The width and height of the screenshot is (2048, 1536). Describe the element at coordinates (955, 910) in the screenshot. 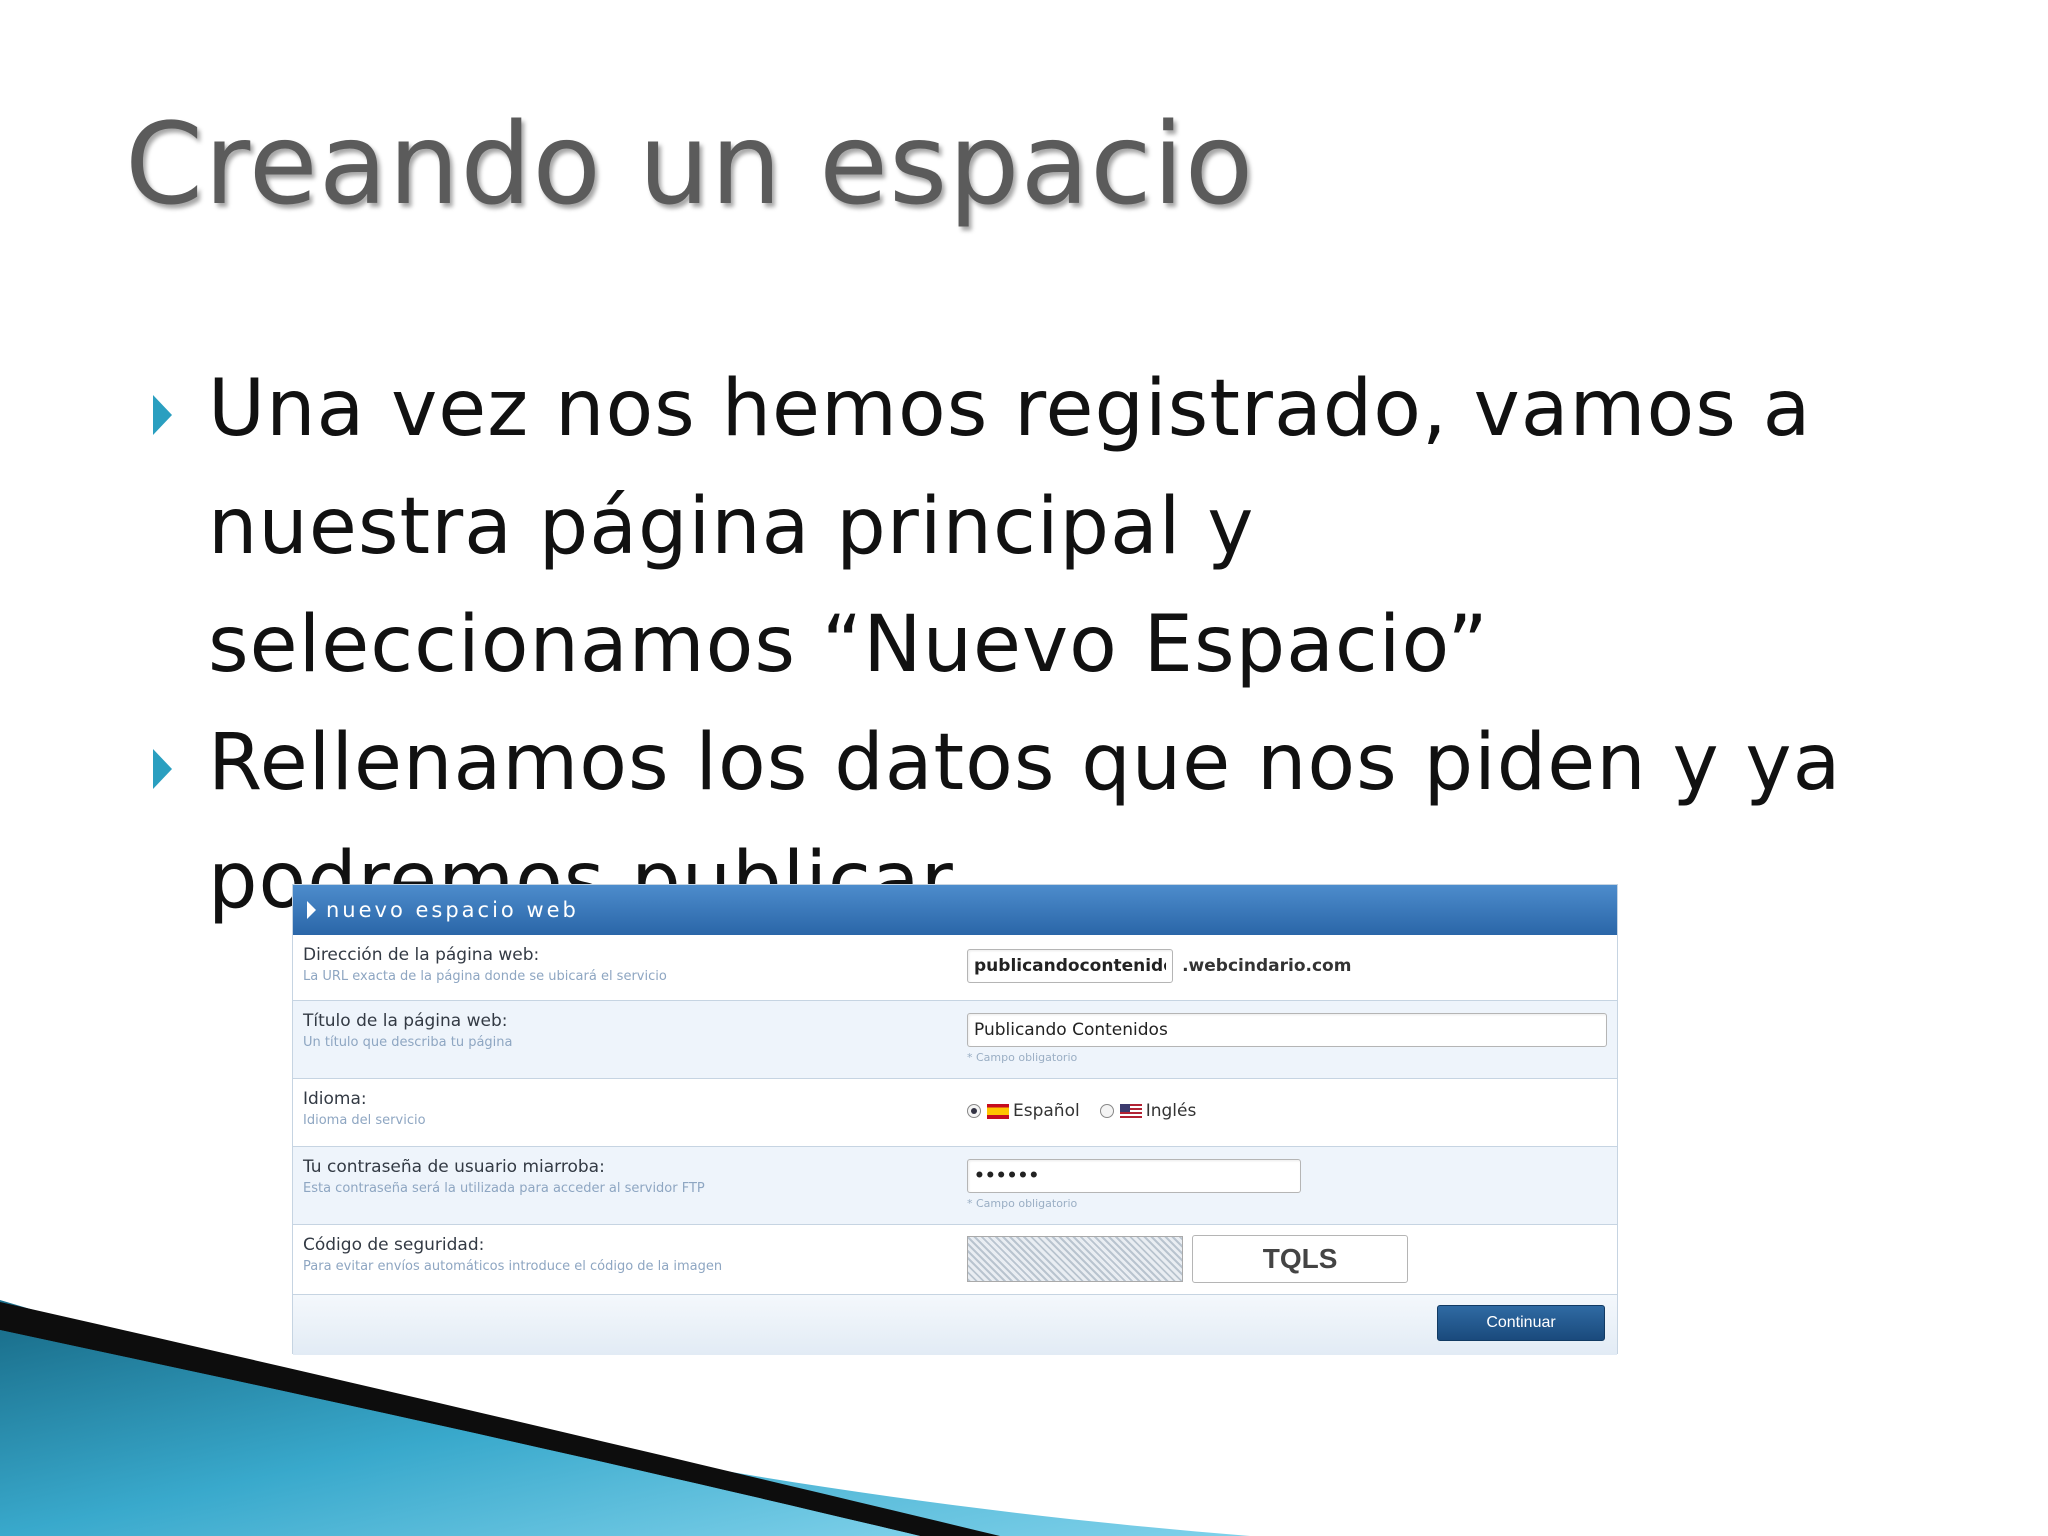

I see `form-header: nuevo espacio web` at that location.